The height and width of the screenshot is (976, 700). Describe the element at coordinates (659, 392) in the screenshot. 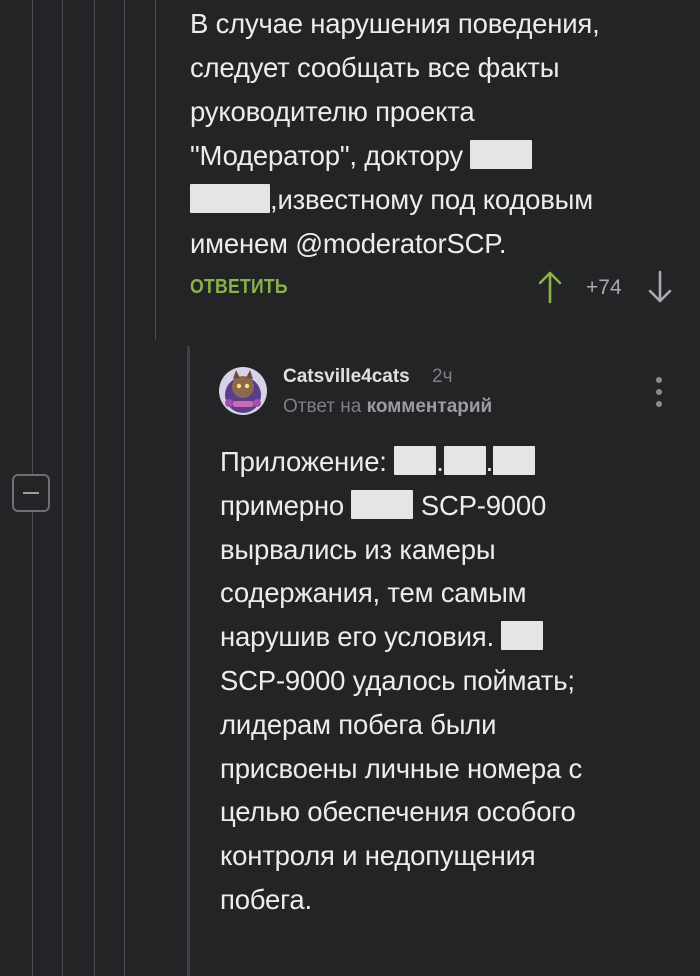

I see `more-vertical-icon` at that location.